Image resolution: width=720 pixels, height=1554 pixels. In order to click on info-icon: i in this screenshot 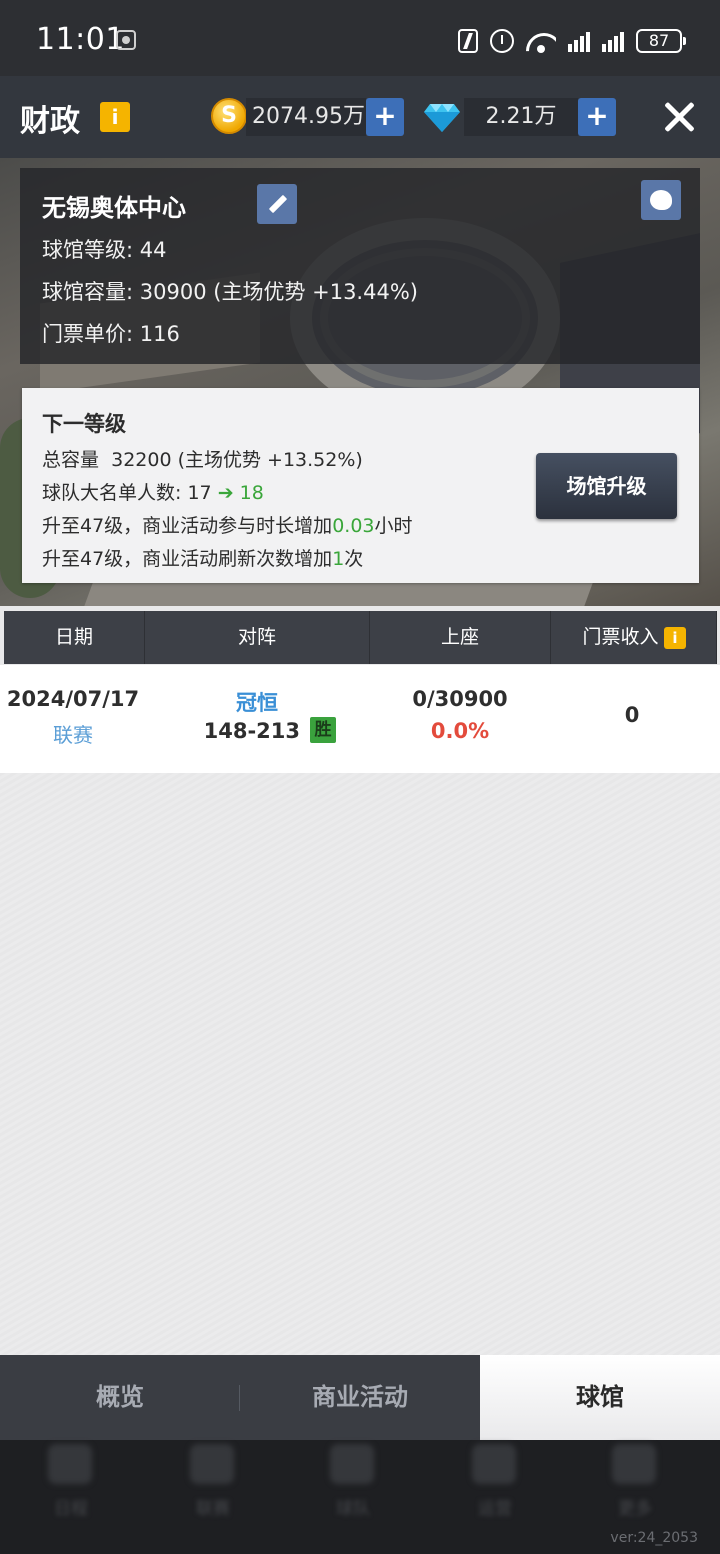, I will do `click(115, 117)`.